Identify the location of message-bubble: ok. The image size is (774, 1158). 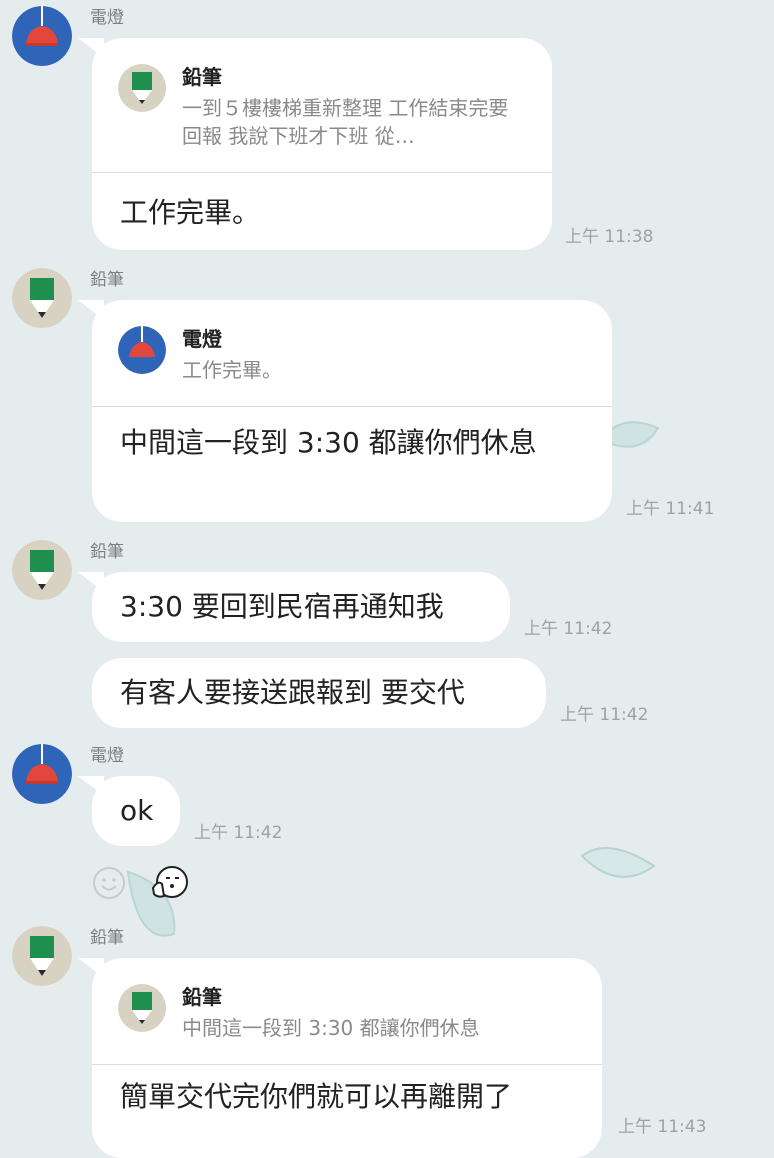
(136, 811).